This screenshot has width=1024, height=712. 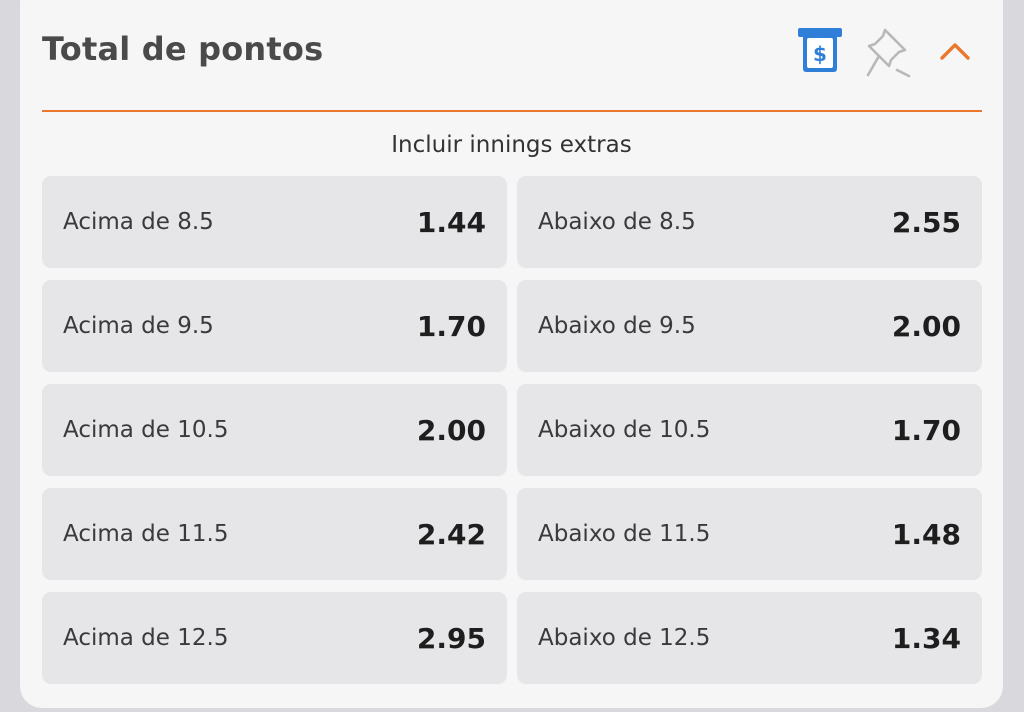 I want to click on odds-button-under-12-5: Abaixo de 12.5 1.34, so click(x=749, y=638).